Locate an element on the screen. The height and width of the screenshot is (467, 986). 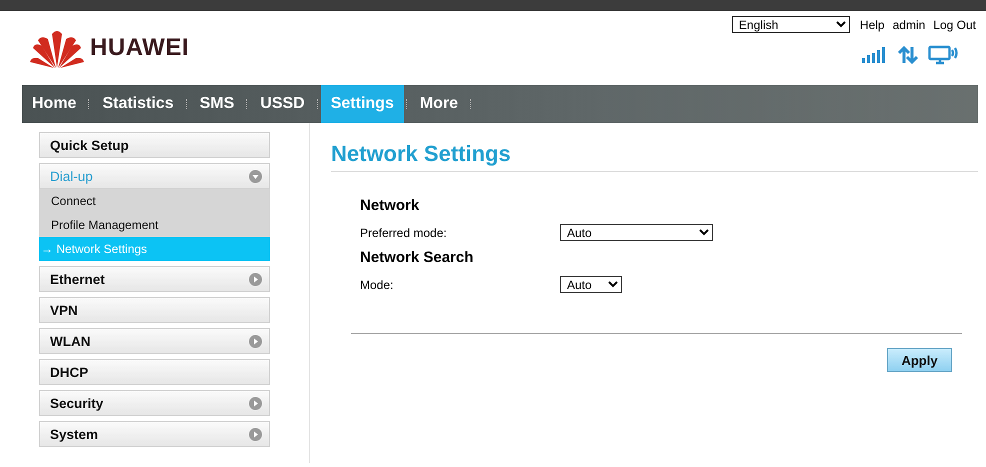
sidebar-item: WLAN is located at coordinates (154, 341).